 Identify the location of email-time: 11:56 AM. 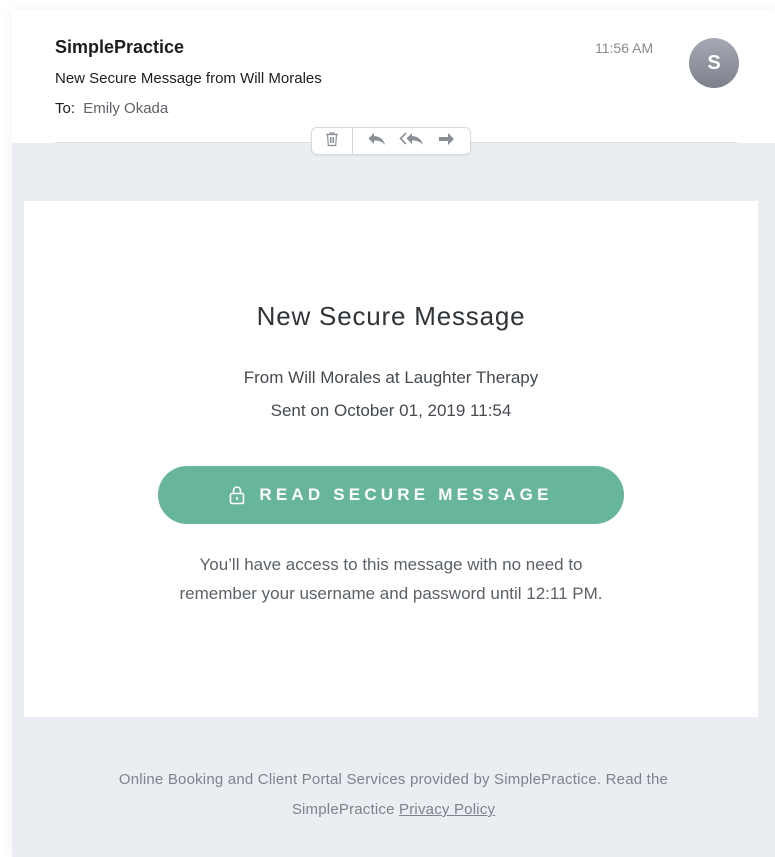
(624, 48).